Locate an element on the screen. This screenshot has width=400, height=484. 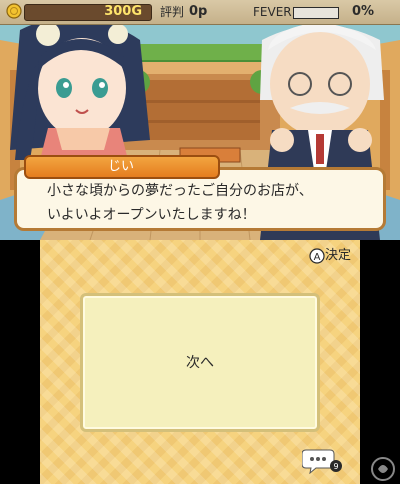
confirm-label: 決定 is located at coordinates (338, 255).